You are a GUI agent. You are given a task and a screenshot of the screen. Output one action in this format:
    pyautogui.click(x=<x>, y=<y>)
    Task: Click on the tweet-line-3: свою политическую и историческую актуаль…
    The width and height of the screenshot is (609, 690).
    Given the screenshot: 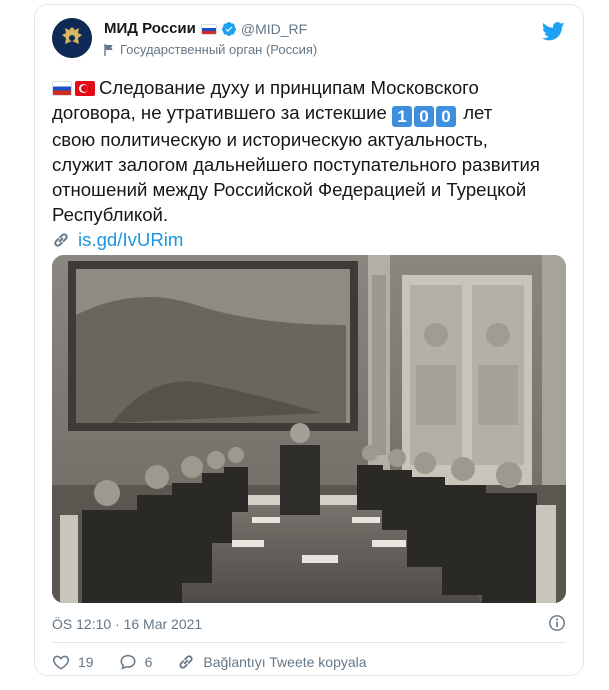 What is the action you would take?
    pyautogui.click(x=270, y=139)
    